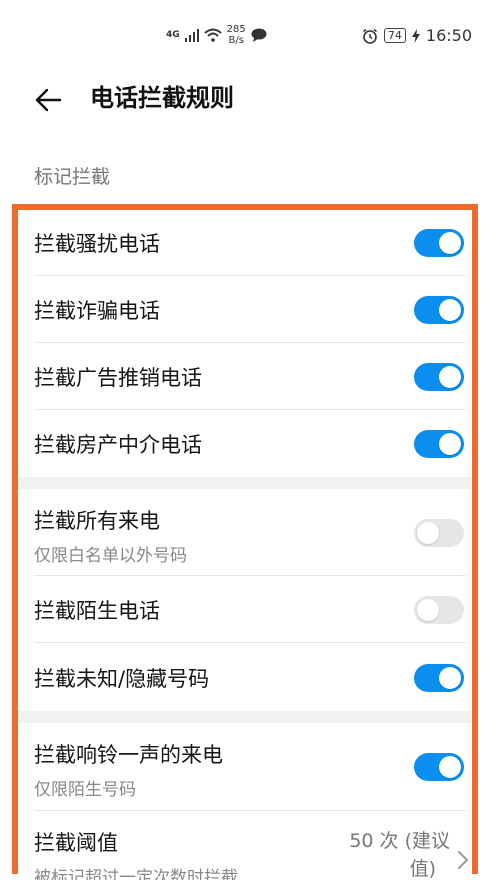 The image size is (500, 880). Describe the element at coordinates (118, 378) in the screenshot. I see `setting-title: 拦截广告推销电话` at that location.